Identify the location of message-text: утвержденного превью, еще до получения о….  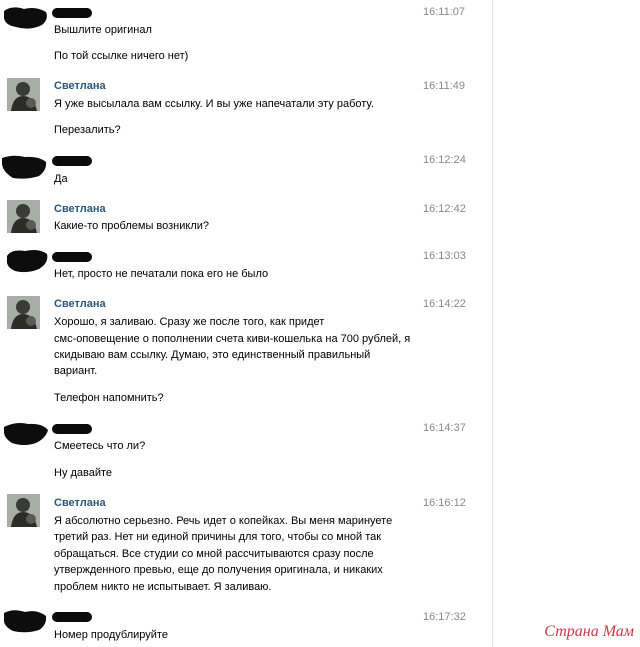
(218, 570).